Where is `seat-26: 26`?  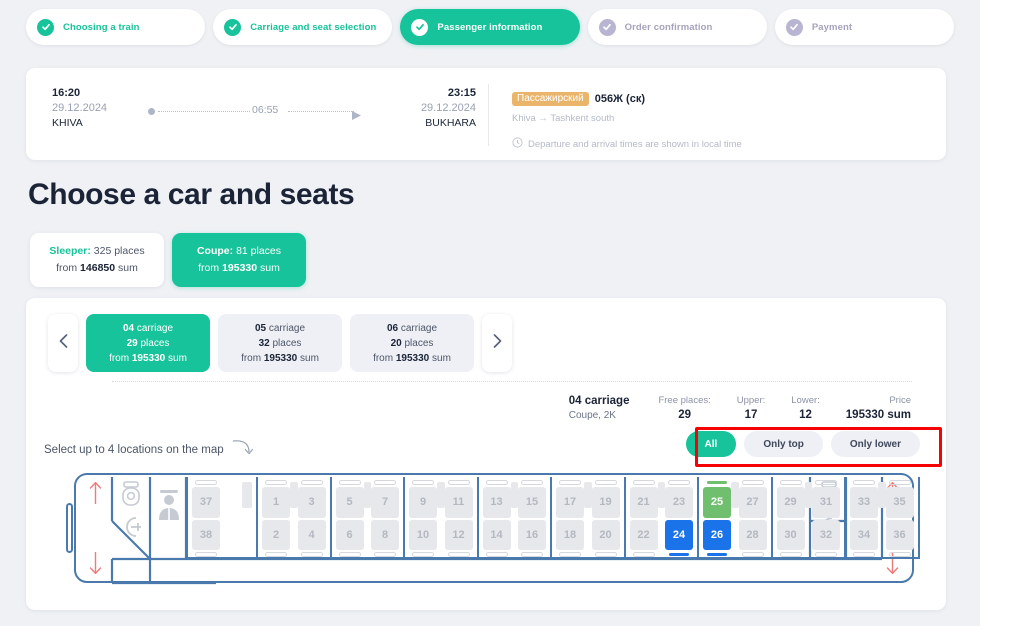
seat-26: 26 is located at coordinates (717, 534).